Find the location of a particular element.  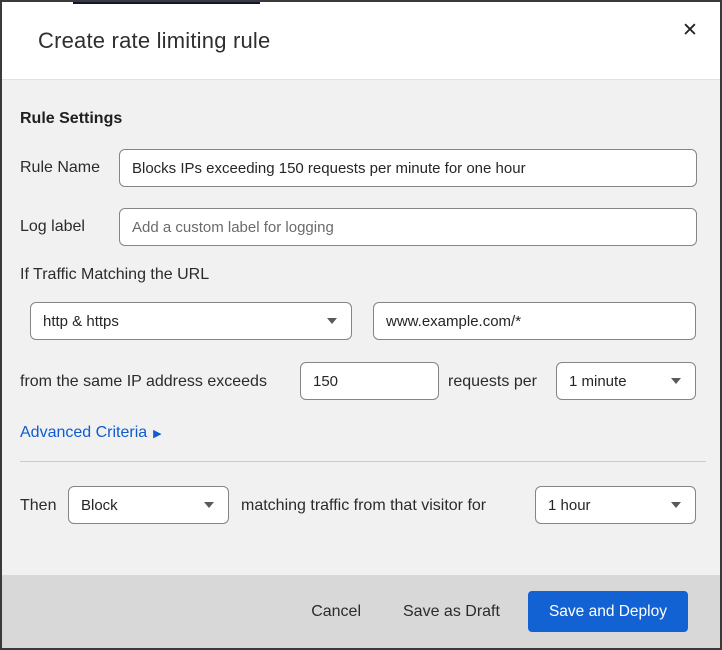

log-label-input is located at coordinates (408, 227).